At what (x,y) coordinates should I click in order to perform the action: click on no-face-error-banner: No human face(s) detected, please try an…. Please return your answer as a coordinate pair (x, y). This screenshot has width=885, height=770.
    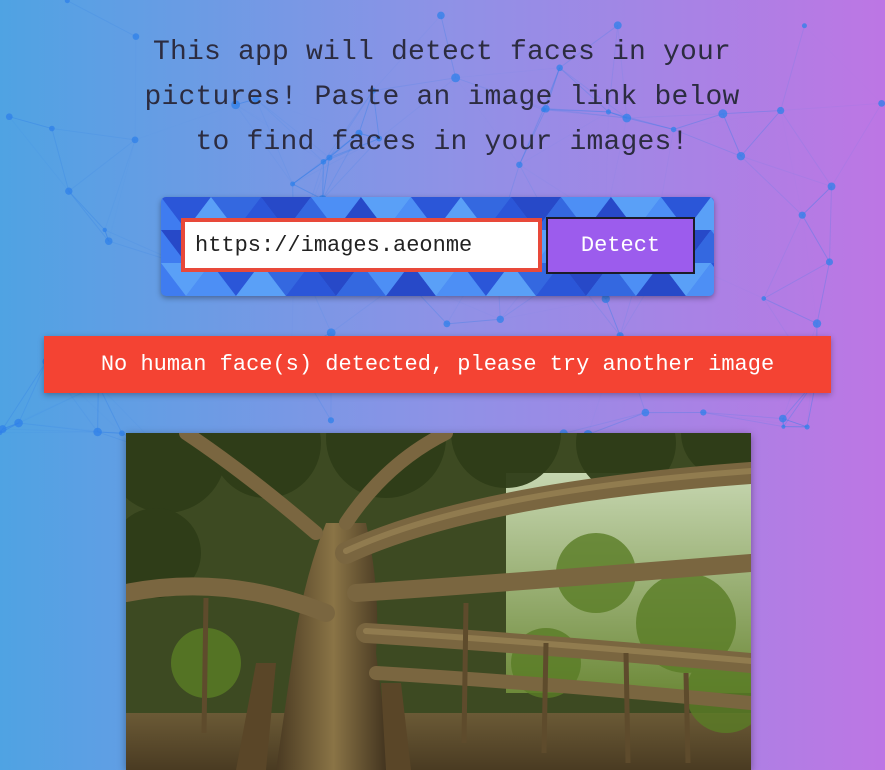
    Looking at the image, I should click on (437, 364).